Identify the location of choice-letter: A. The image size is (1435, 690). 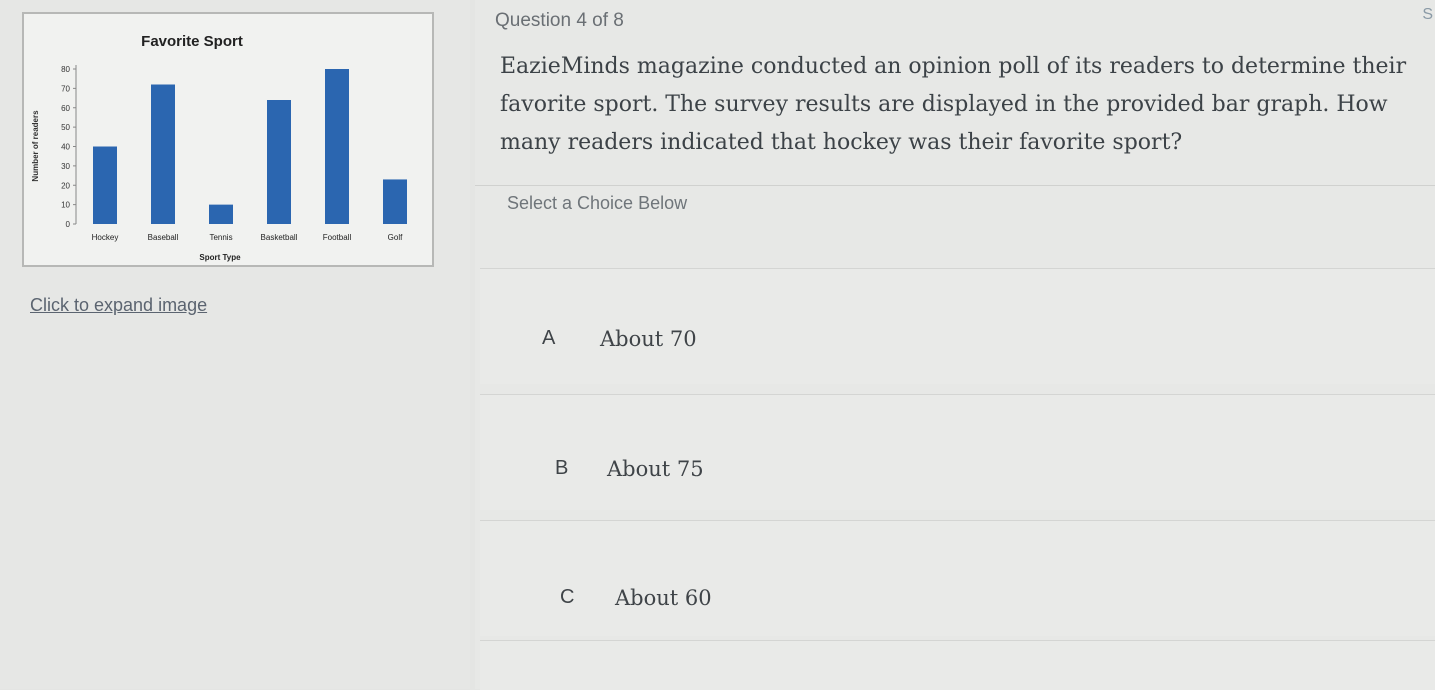
(549, 338).